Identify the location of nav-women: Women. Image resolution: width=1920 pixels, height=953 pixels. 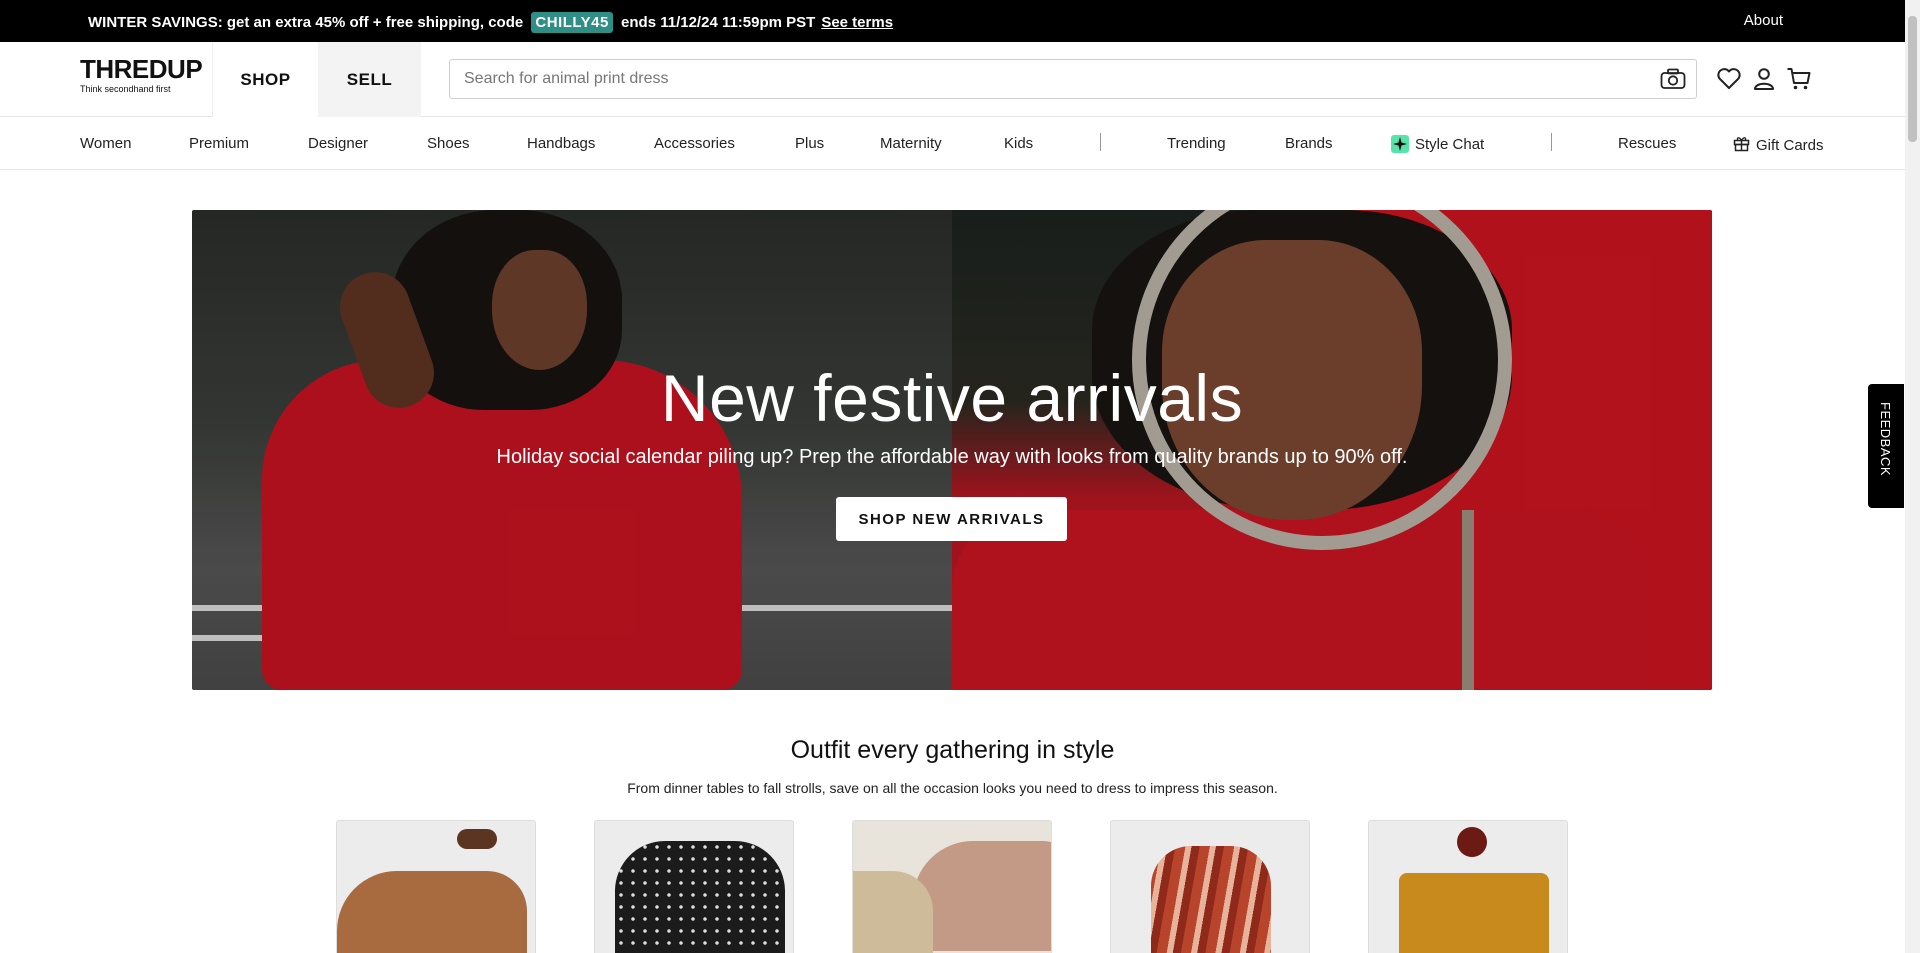
(105, 143).